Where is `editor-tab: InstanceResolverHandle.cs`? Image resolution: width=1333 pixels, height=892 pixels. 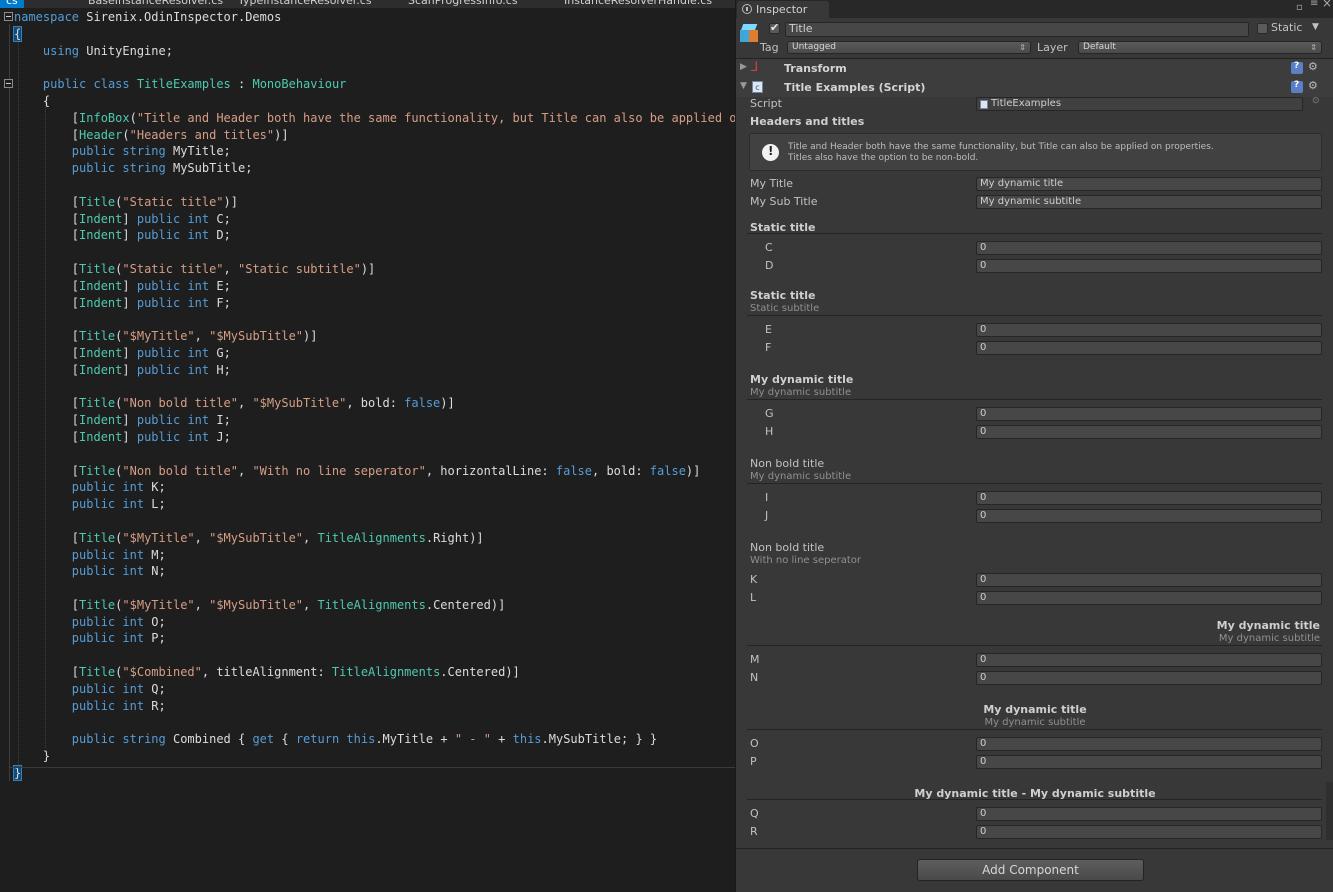 editor-tab: InstanceResolverHandle.cs is located at coordinates (638, 4).